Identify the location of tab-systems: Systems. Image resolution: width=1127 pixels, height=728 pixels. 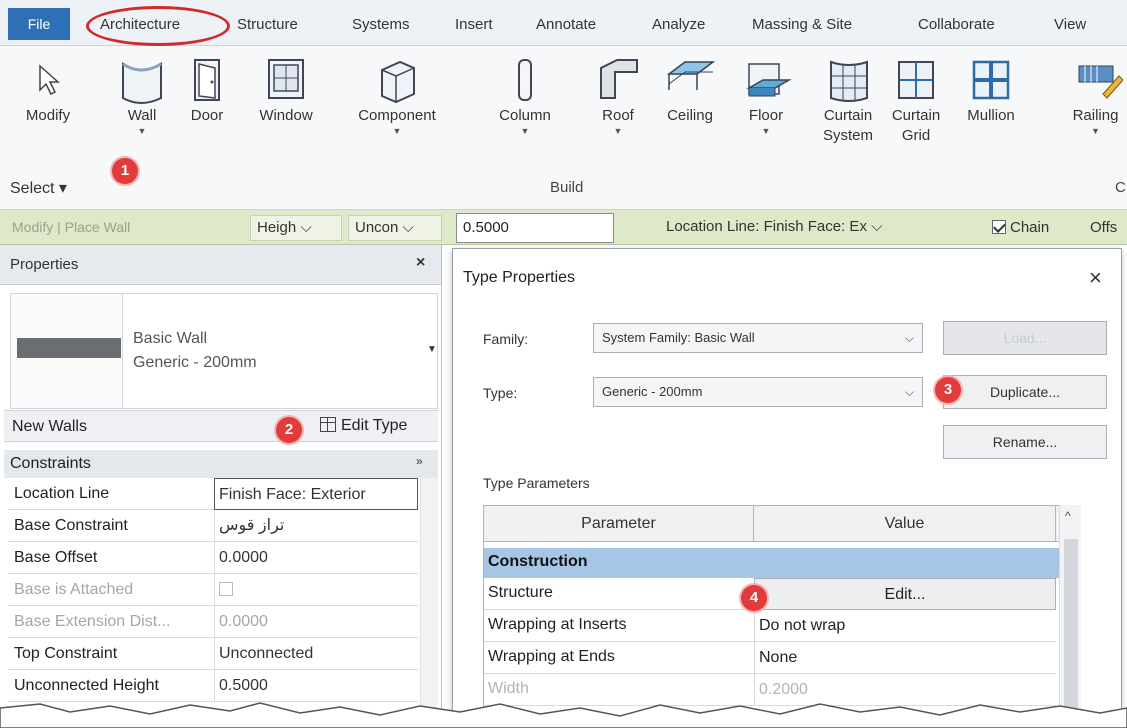
(381, 25).